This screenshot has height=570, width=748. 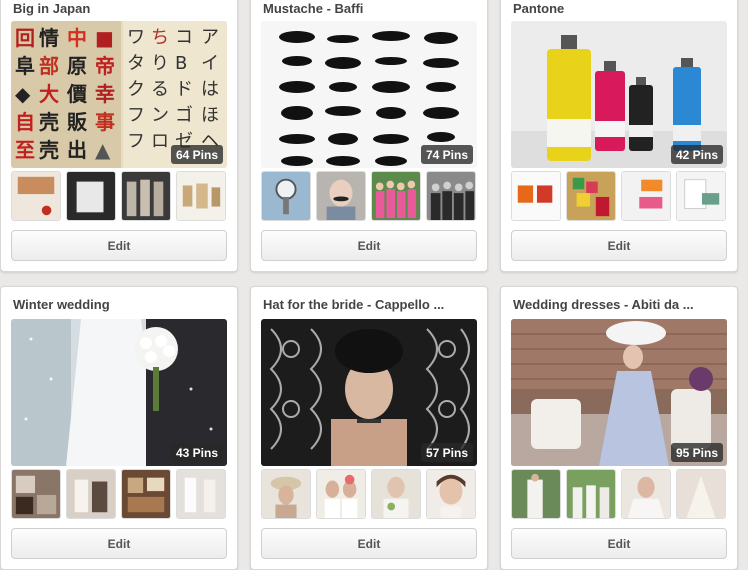 I want to click on svg-text: ワ, so click(x=136, y=37).